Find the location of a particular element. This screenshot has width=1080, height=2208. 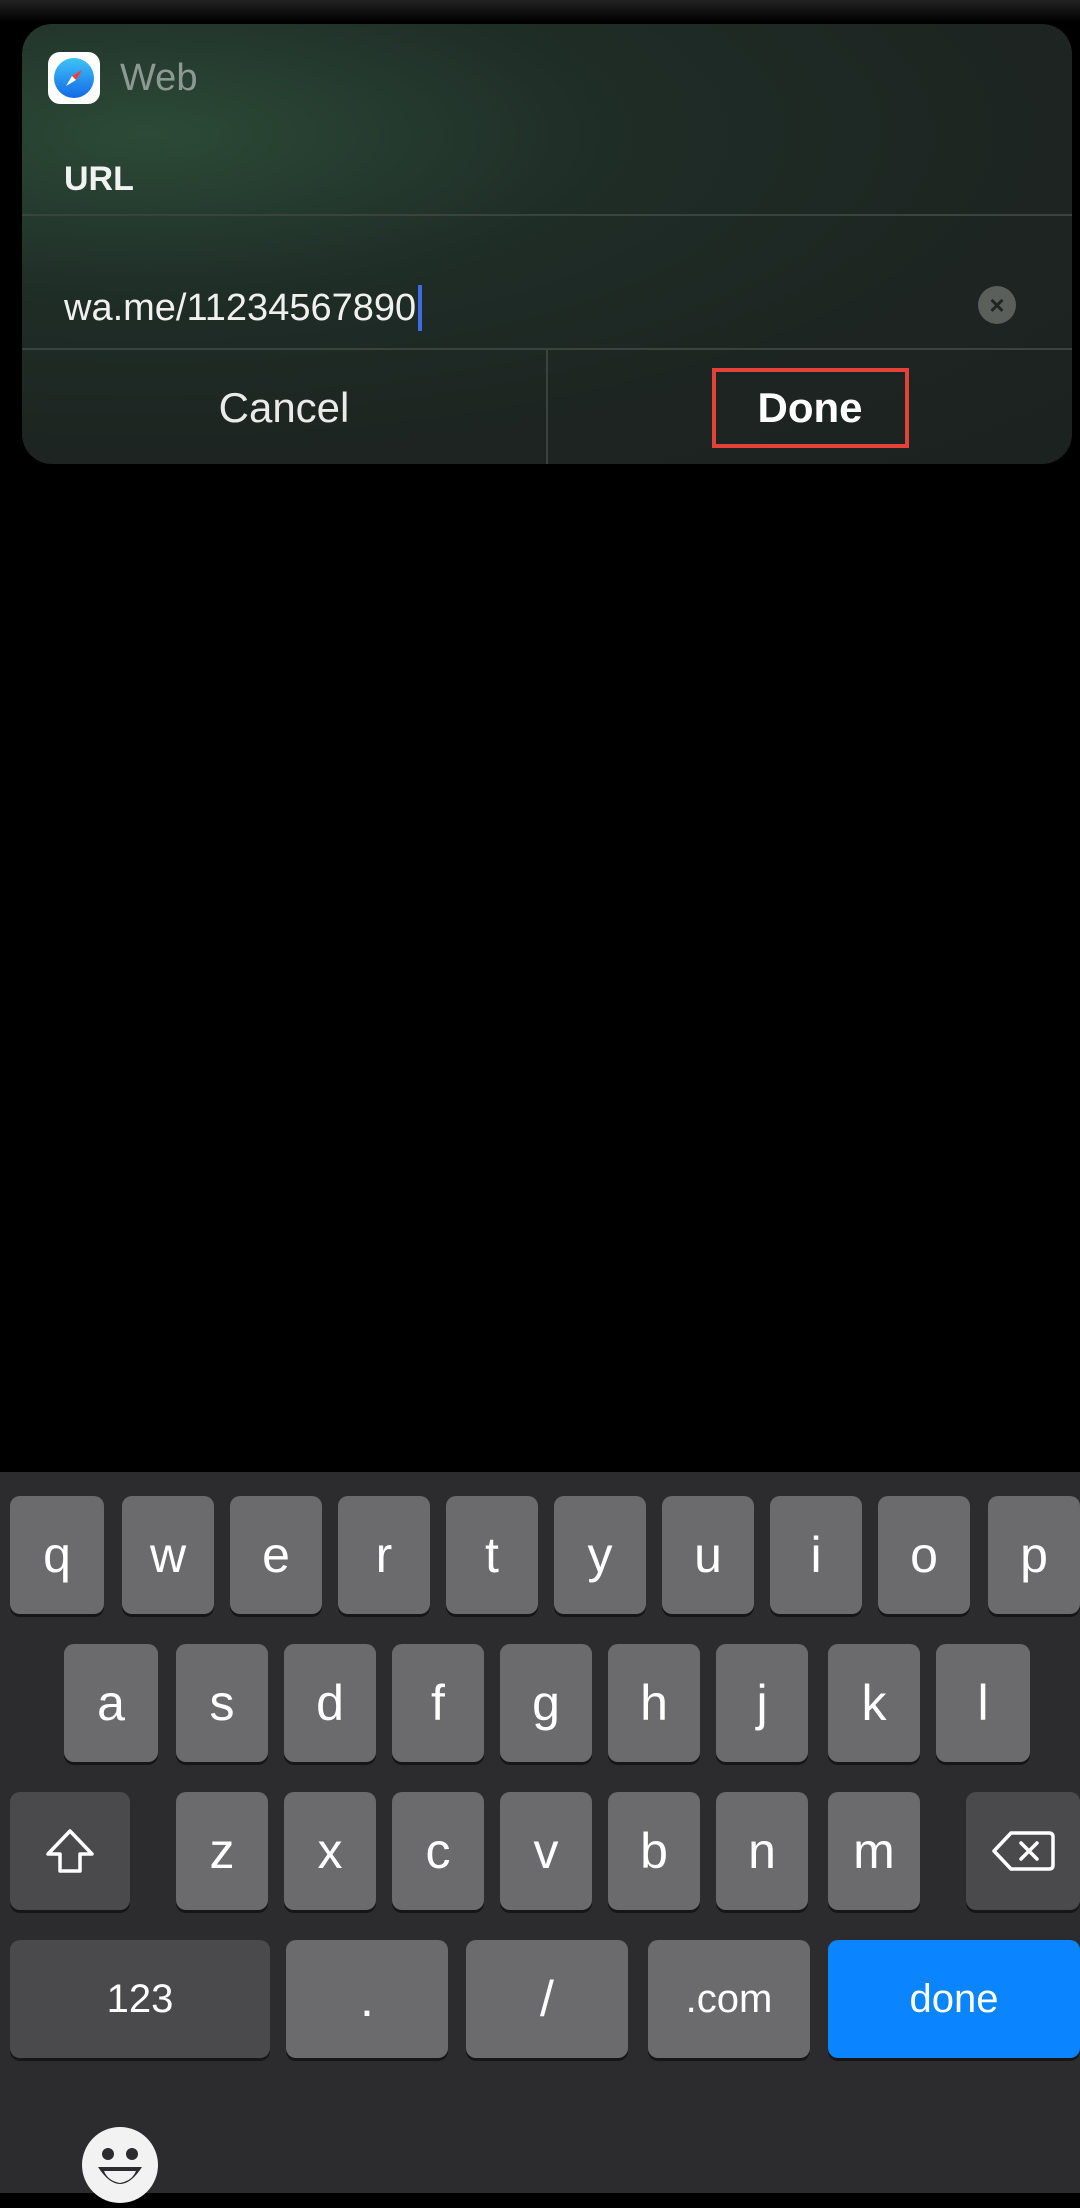

done-button: Done is located at coordinates (810, 408).